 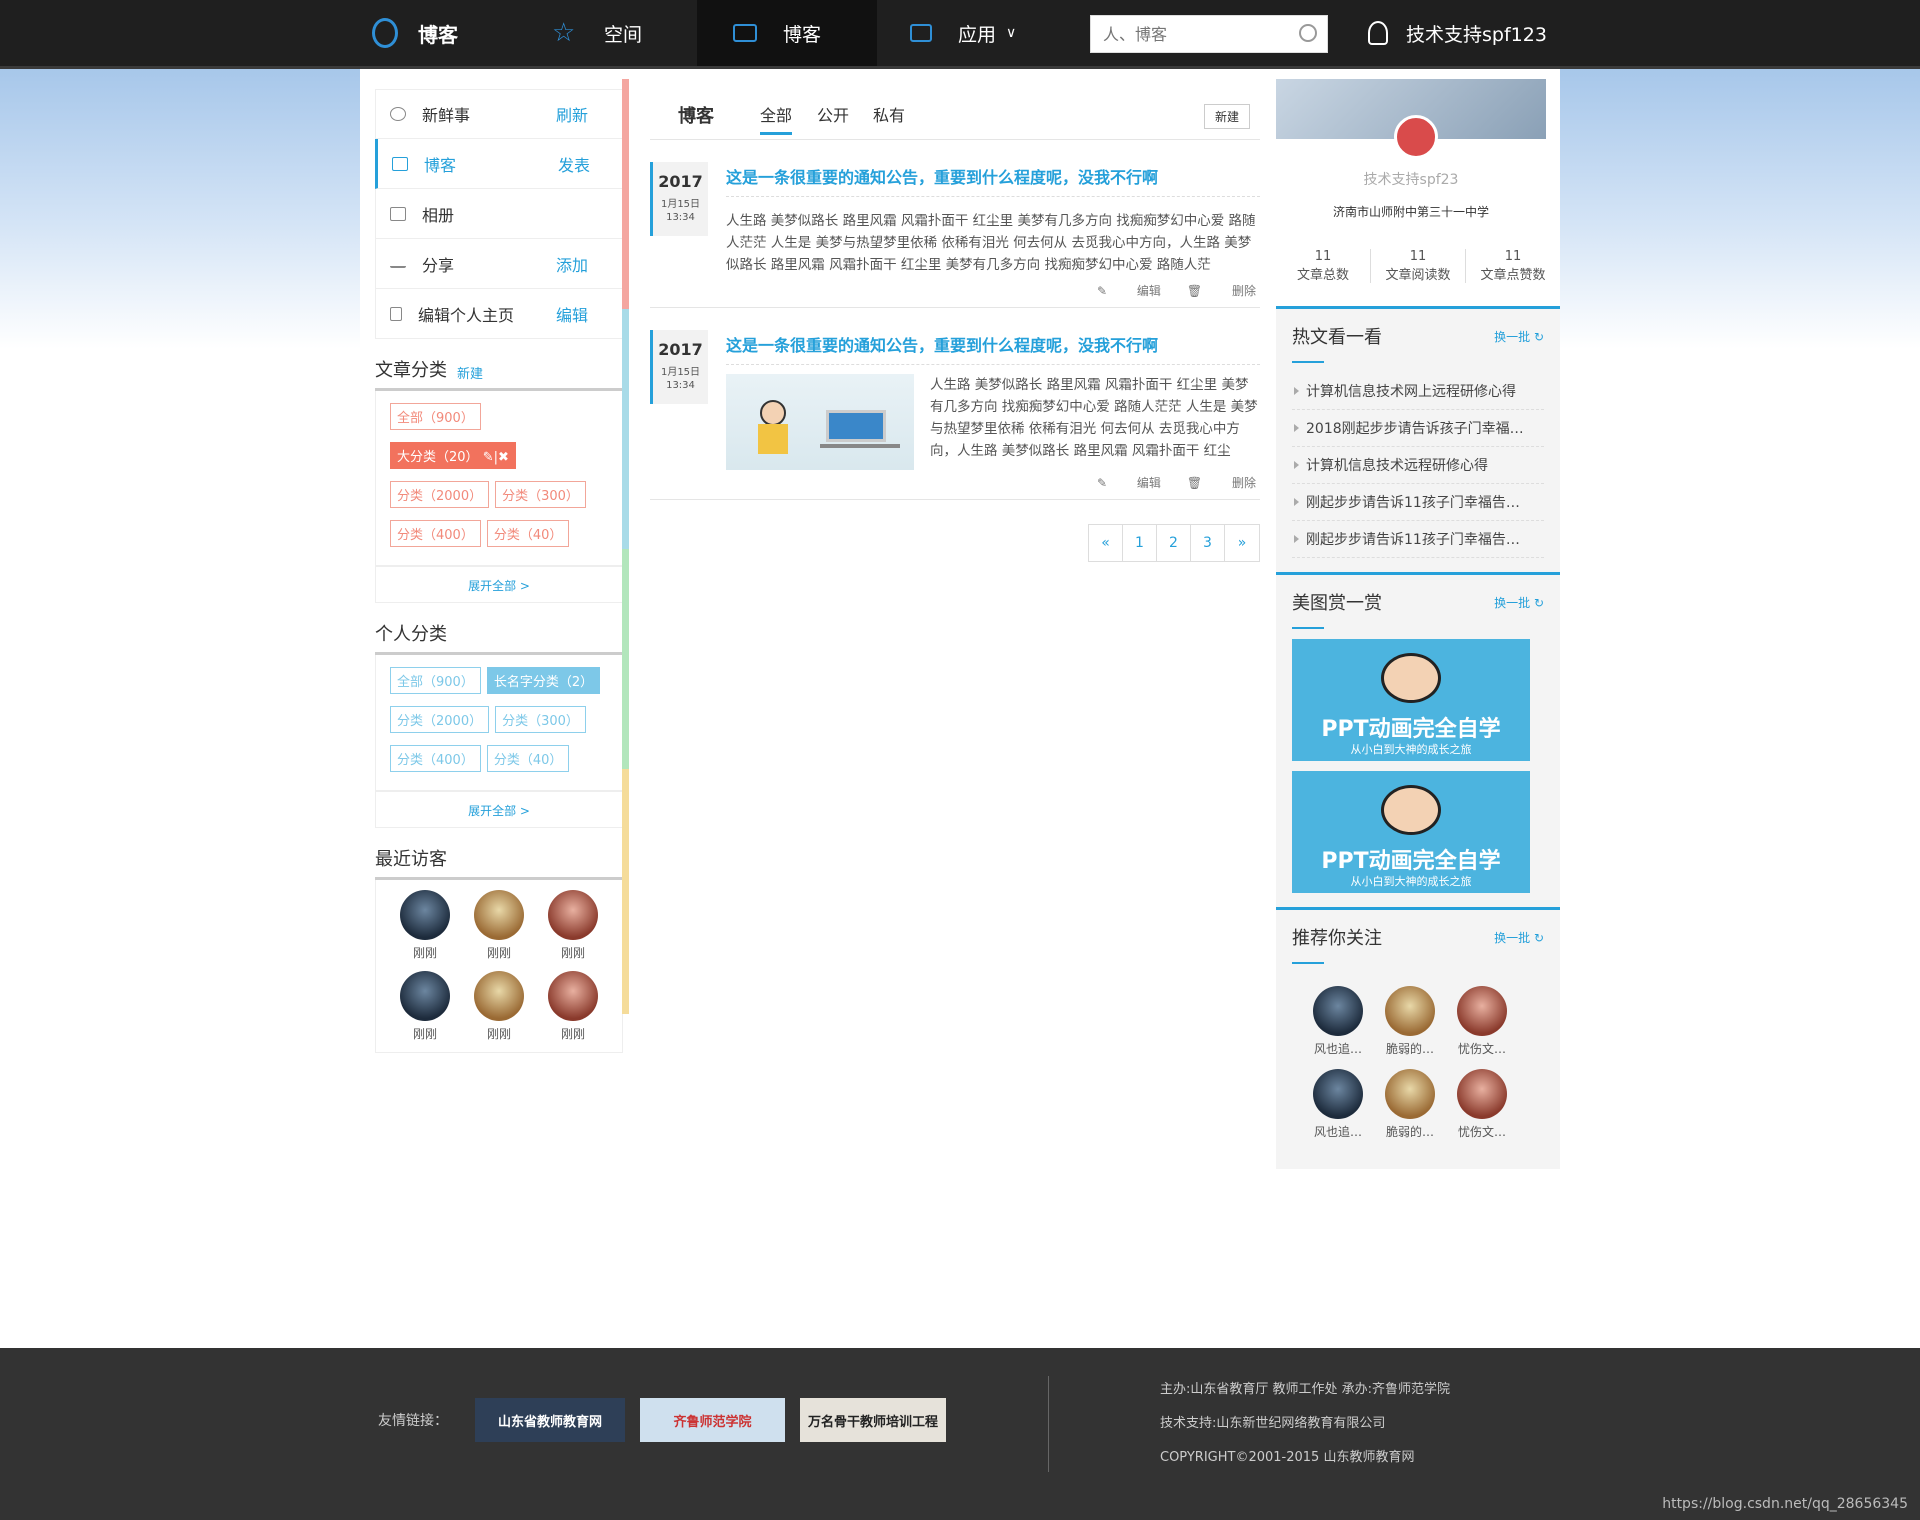 What do you see at coordinates (438, 215) in the screenshot?
I see `menu-label: 相册` at bounding box center [438, 215].